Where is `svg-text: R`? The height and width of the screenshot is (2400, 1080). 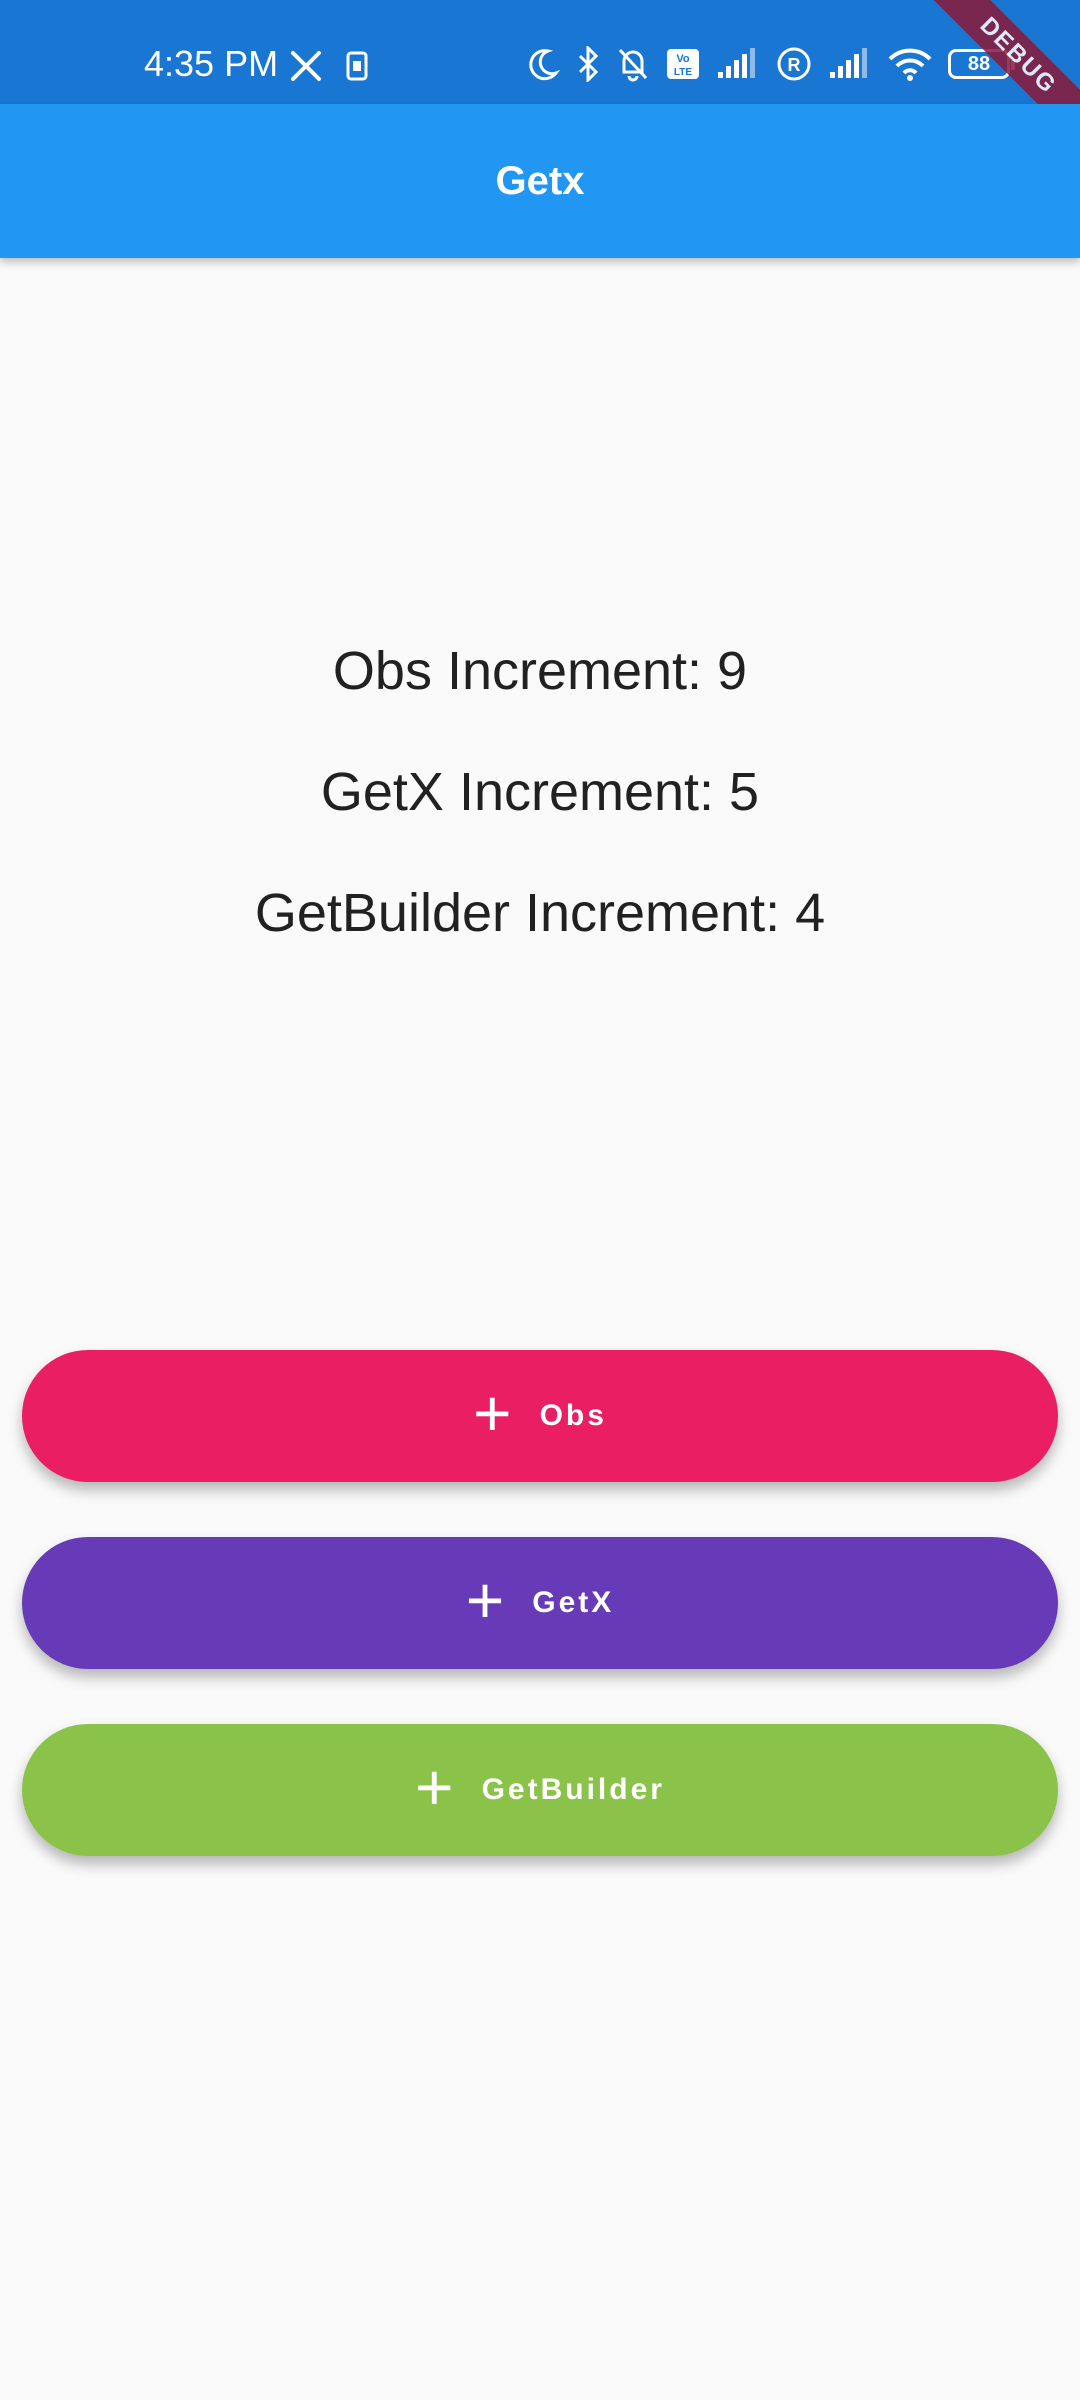
svg-text: R is located at coordinates (794, 65).